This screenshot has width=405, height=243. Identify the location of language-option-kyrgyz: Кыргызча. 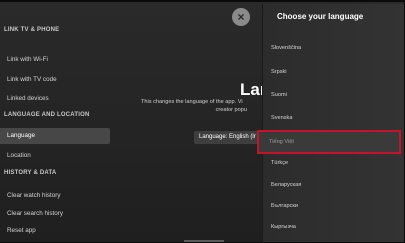
(283, 227).